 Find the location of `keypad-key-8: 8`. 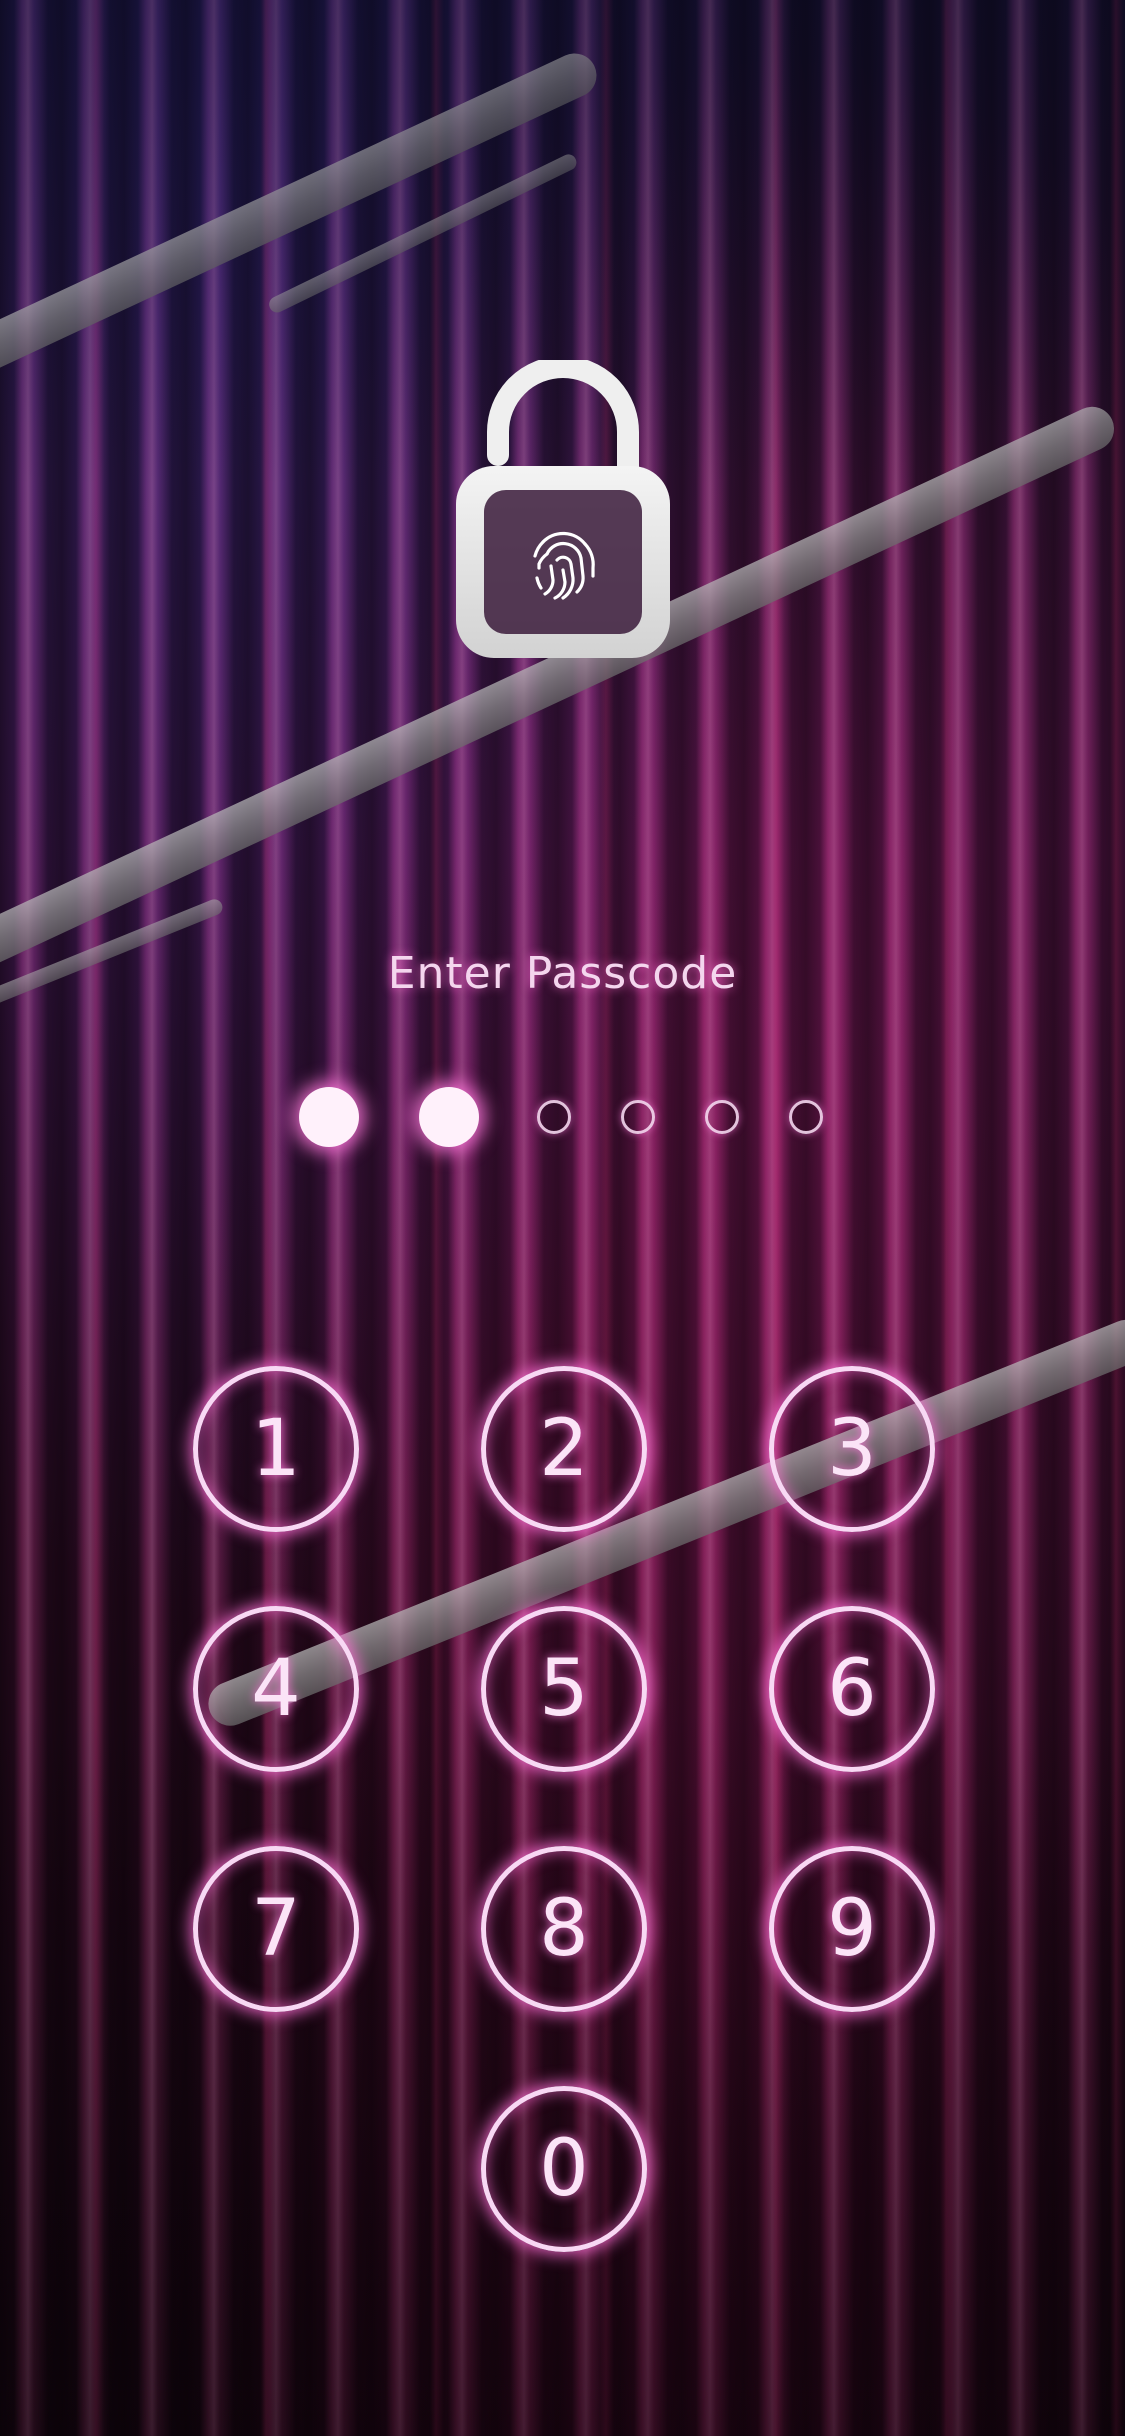

keypad-key-8: 8 is located at coordinates (564, 1929).